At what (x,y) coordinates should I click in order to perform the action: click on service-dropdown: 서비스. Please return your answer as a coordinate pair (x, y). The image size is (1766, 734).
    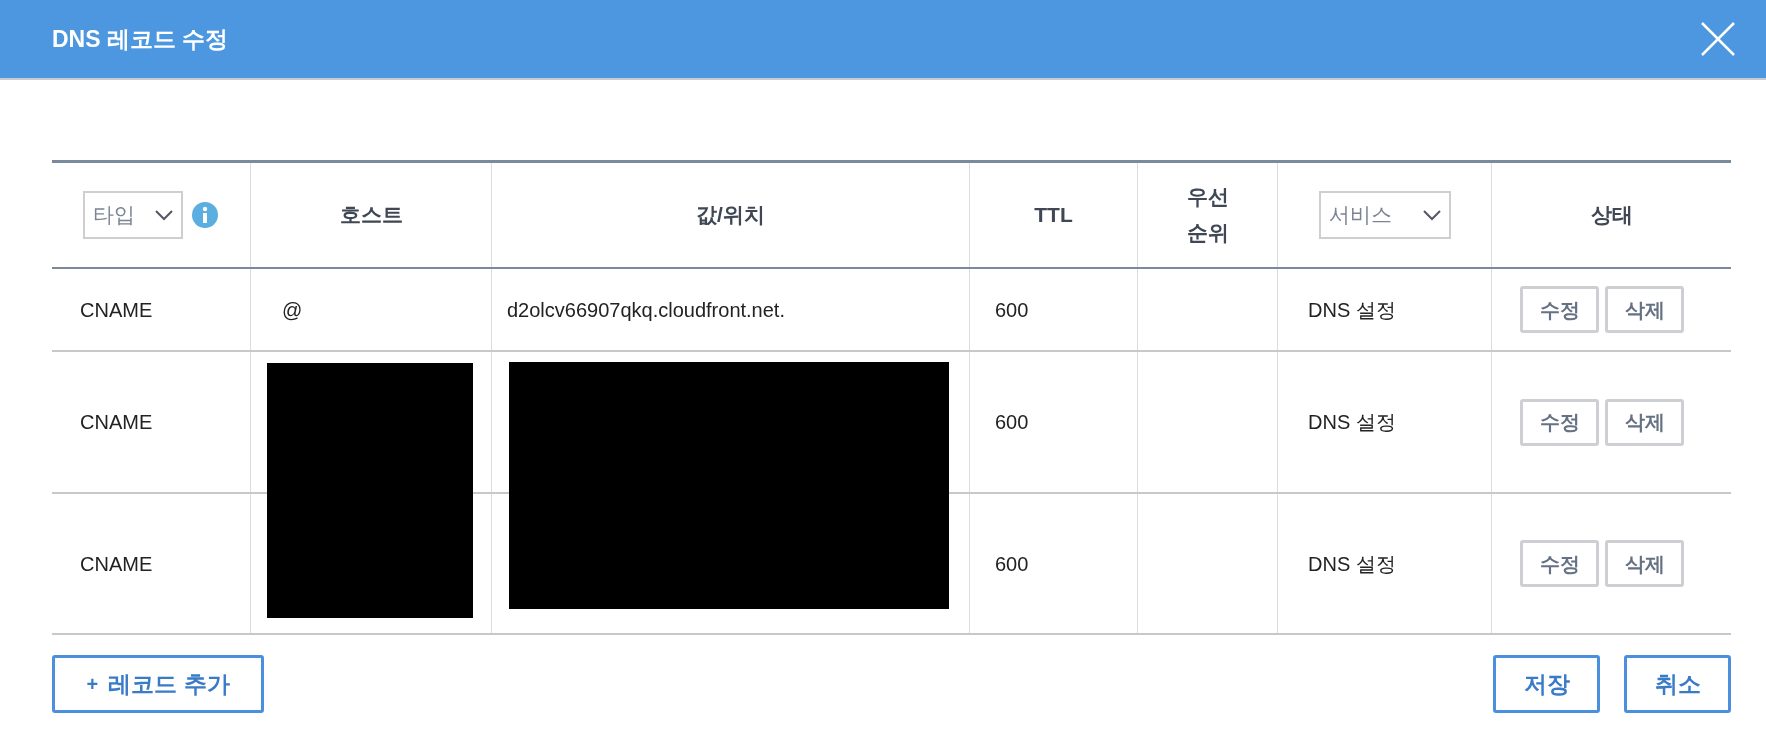
    Looking at the image, I should click on (1384, 215).